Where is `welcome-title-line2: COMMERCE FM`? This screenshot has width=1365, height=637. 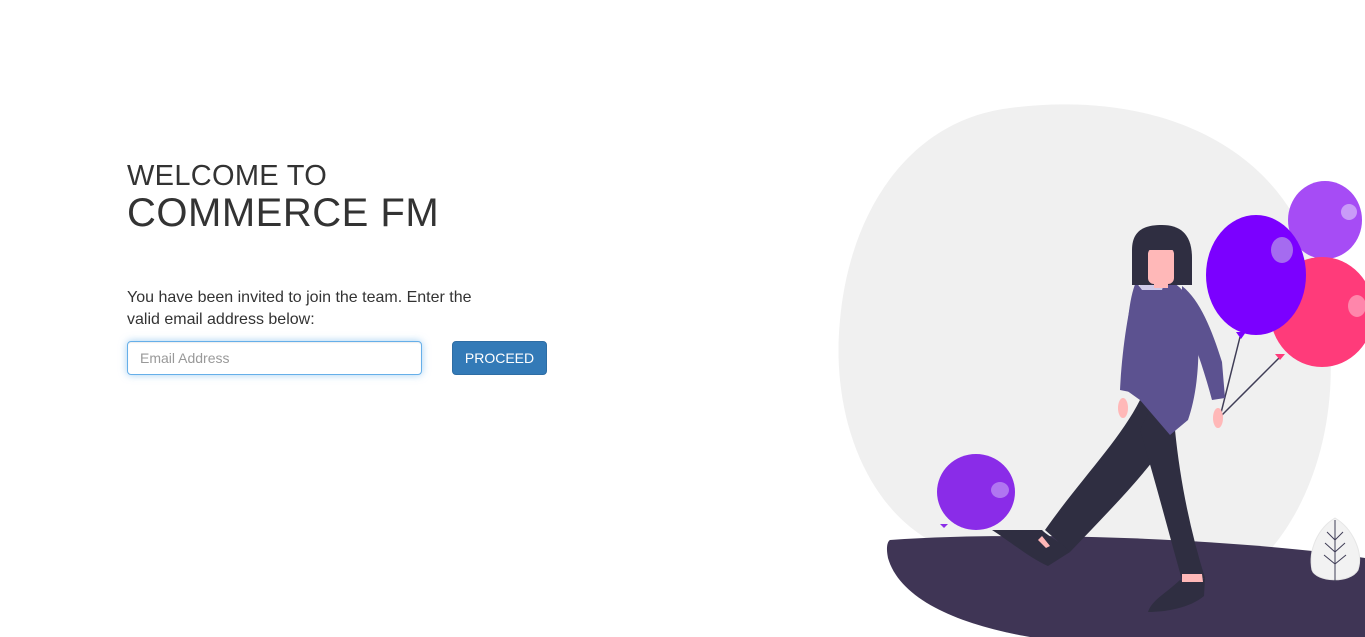
welcome-title-line2: COMMERCE FM is located at coordinates (283, 213).